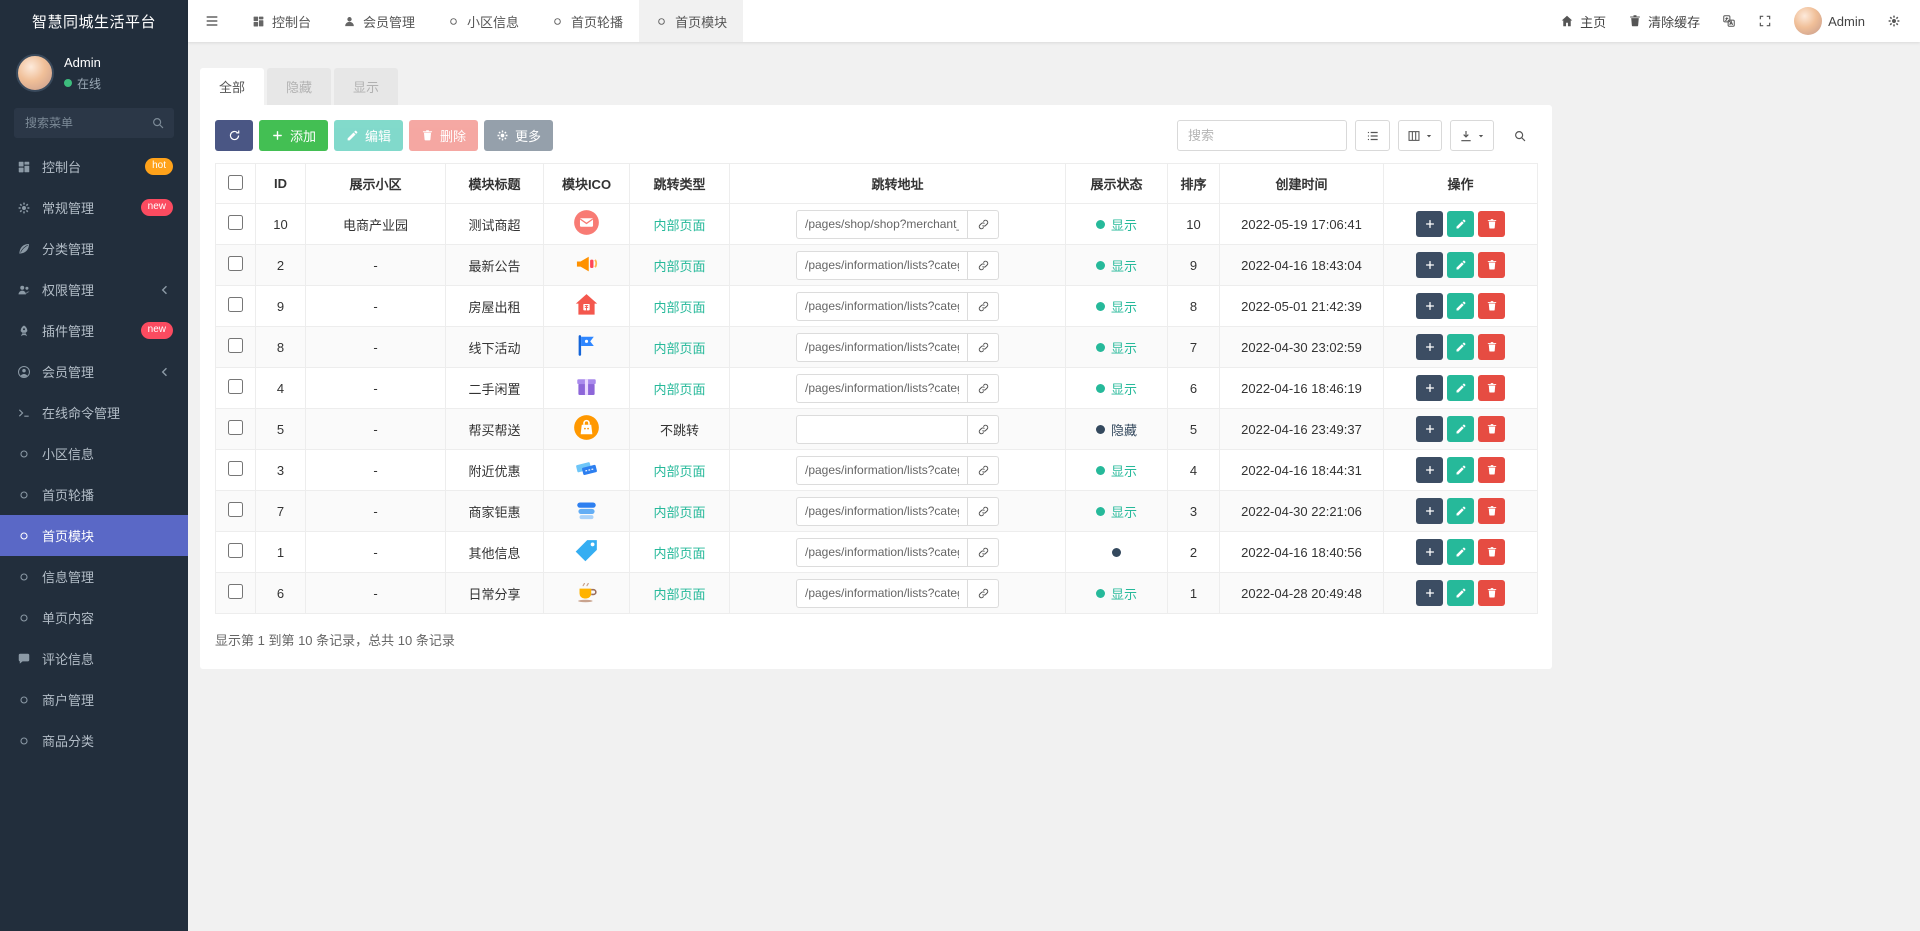 The width and height of the screenshot is (1920, 931). I want to click on column-header: 创建时间, so click(1301, 183).